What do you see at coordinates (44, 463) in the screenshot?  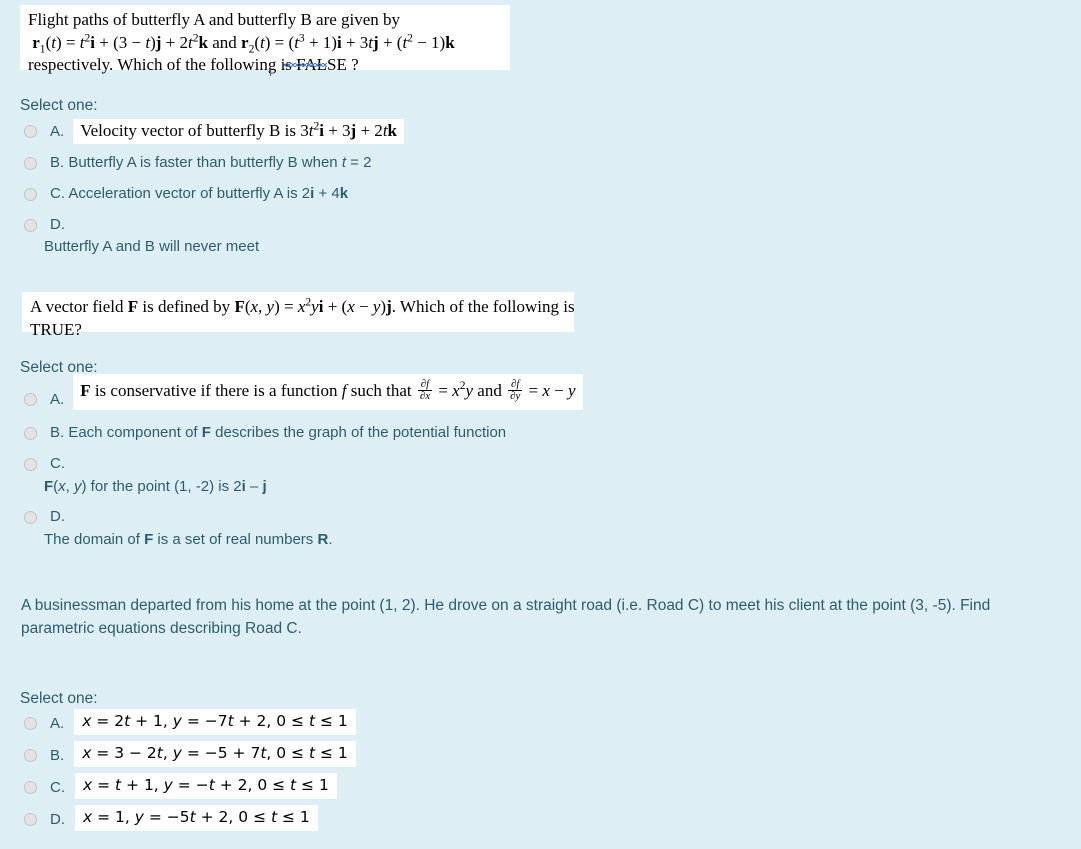 I see `question-2-option-c: C.` at bounding box center [44, 463].